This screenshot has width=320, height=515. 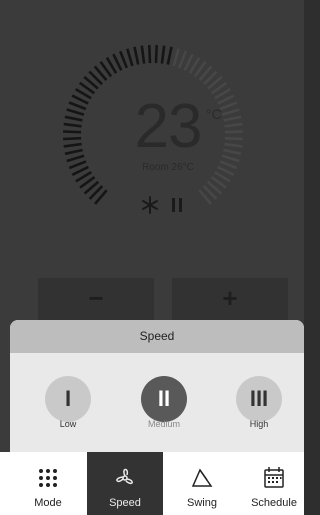 What do you see at coordinates (202, 503) in the screenshot?
I see `tab-swing-label: Swing` at bounding box center [202, 503].